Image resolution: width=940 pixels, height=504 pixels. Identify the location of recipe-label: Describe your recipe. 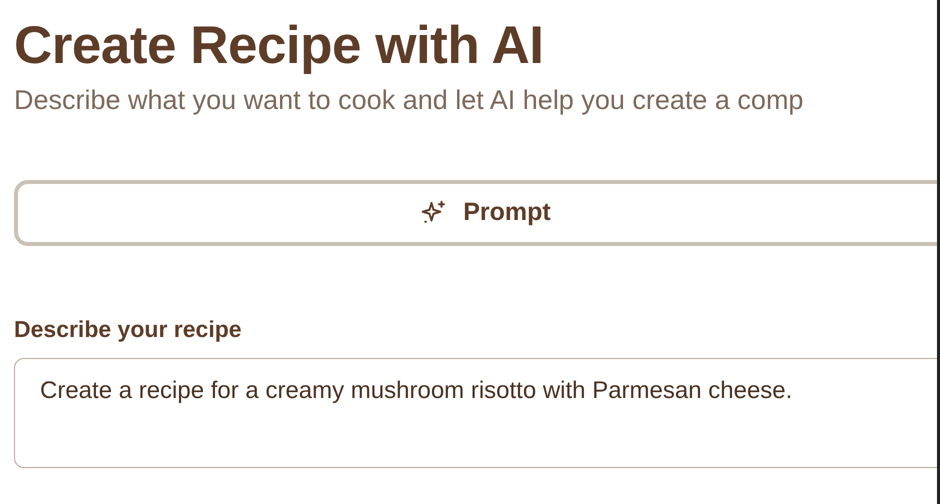
(128, 329).